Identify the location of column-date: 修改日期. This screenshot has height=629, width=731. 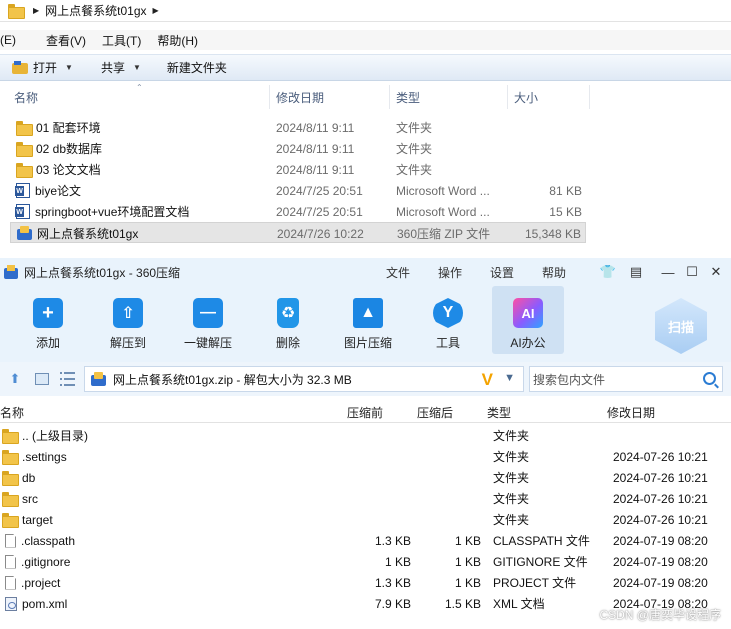
(330, 97).